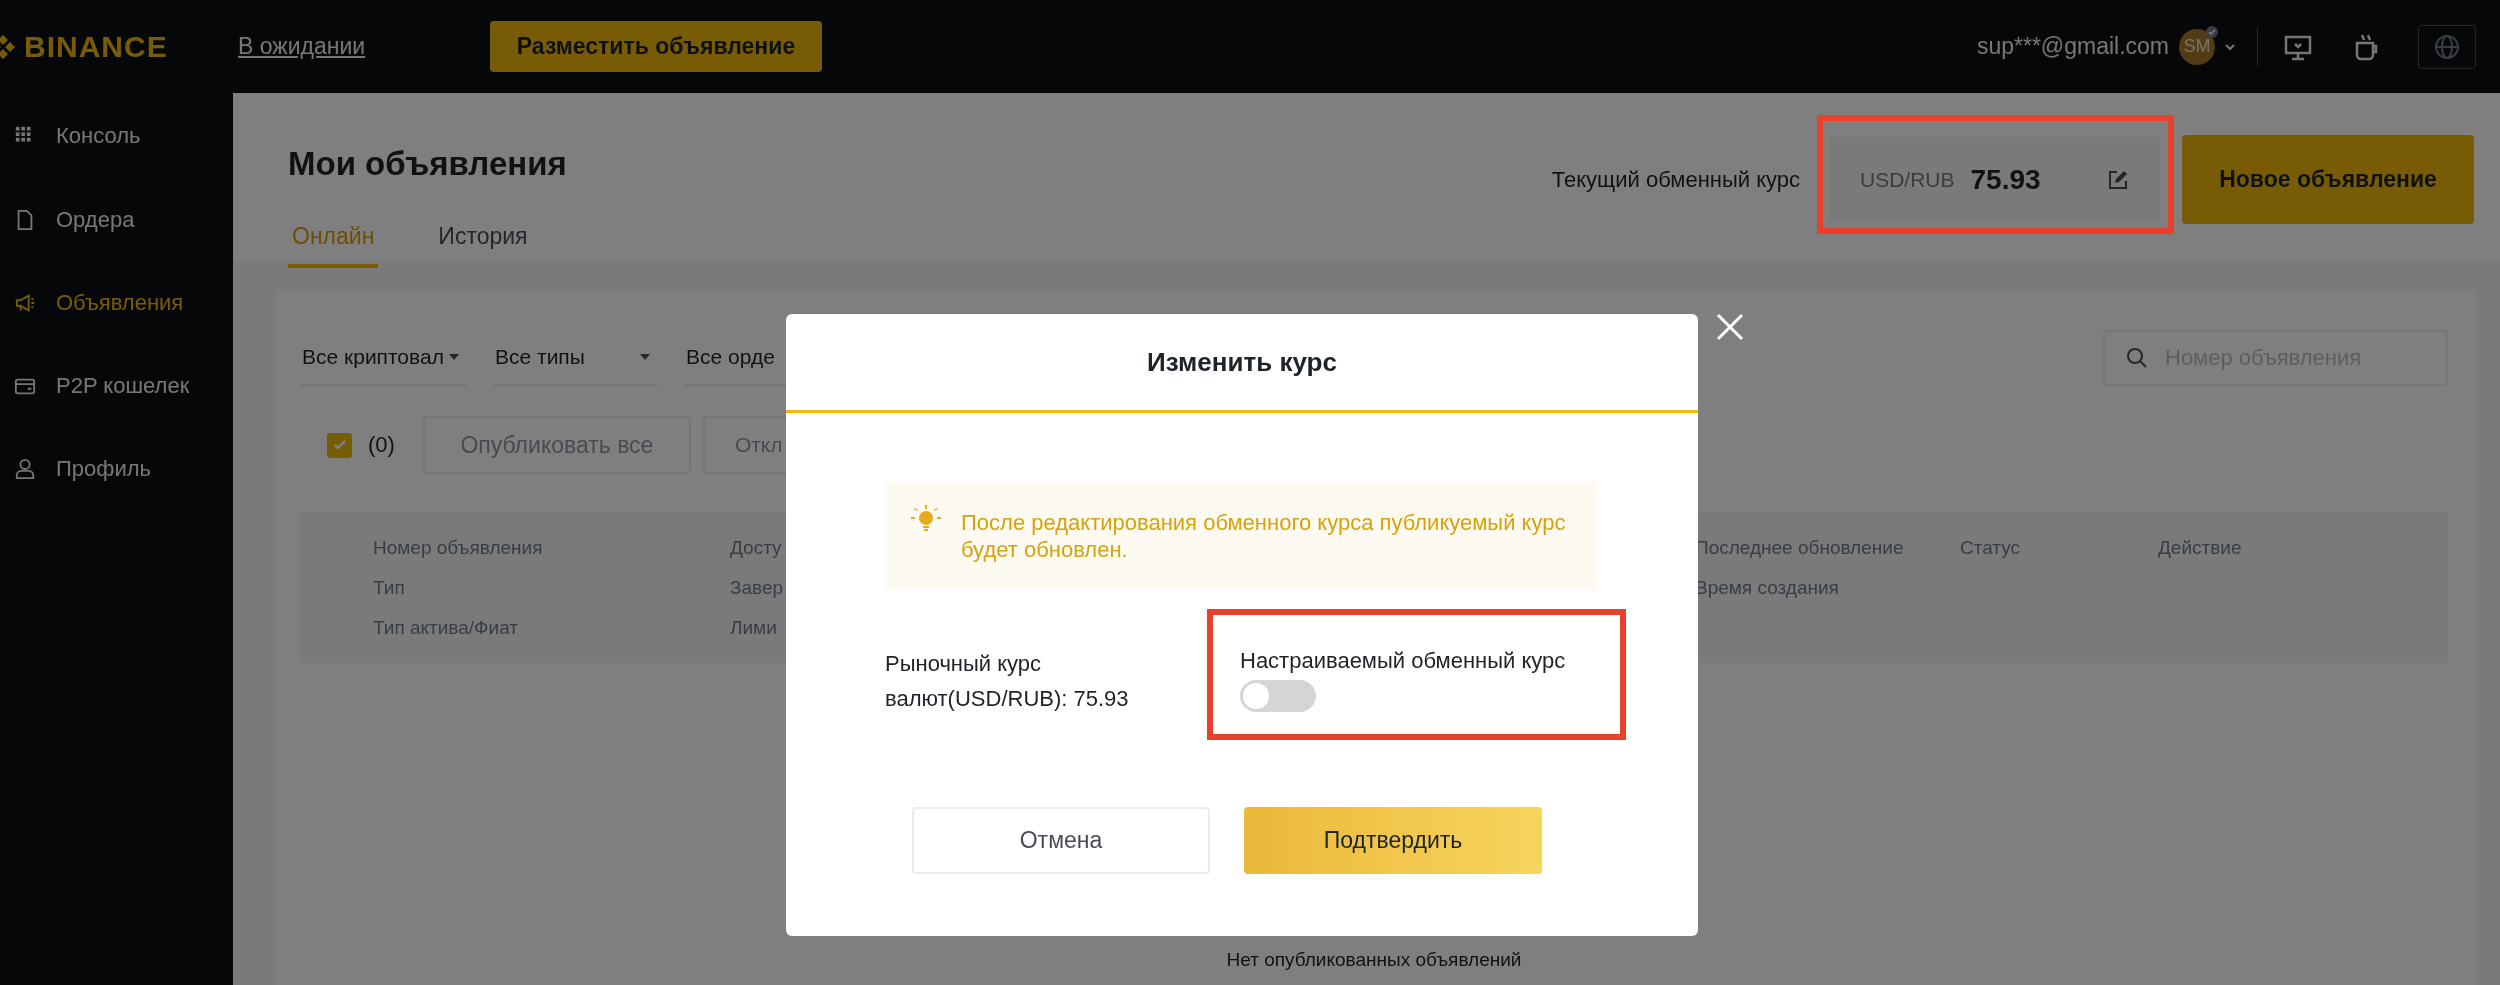  Describe the element at coordinates (1799, 547) in the screenshot. I see `column-heading: Последнее обновление` at that location.